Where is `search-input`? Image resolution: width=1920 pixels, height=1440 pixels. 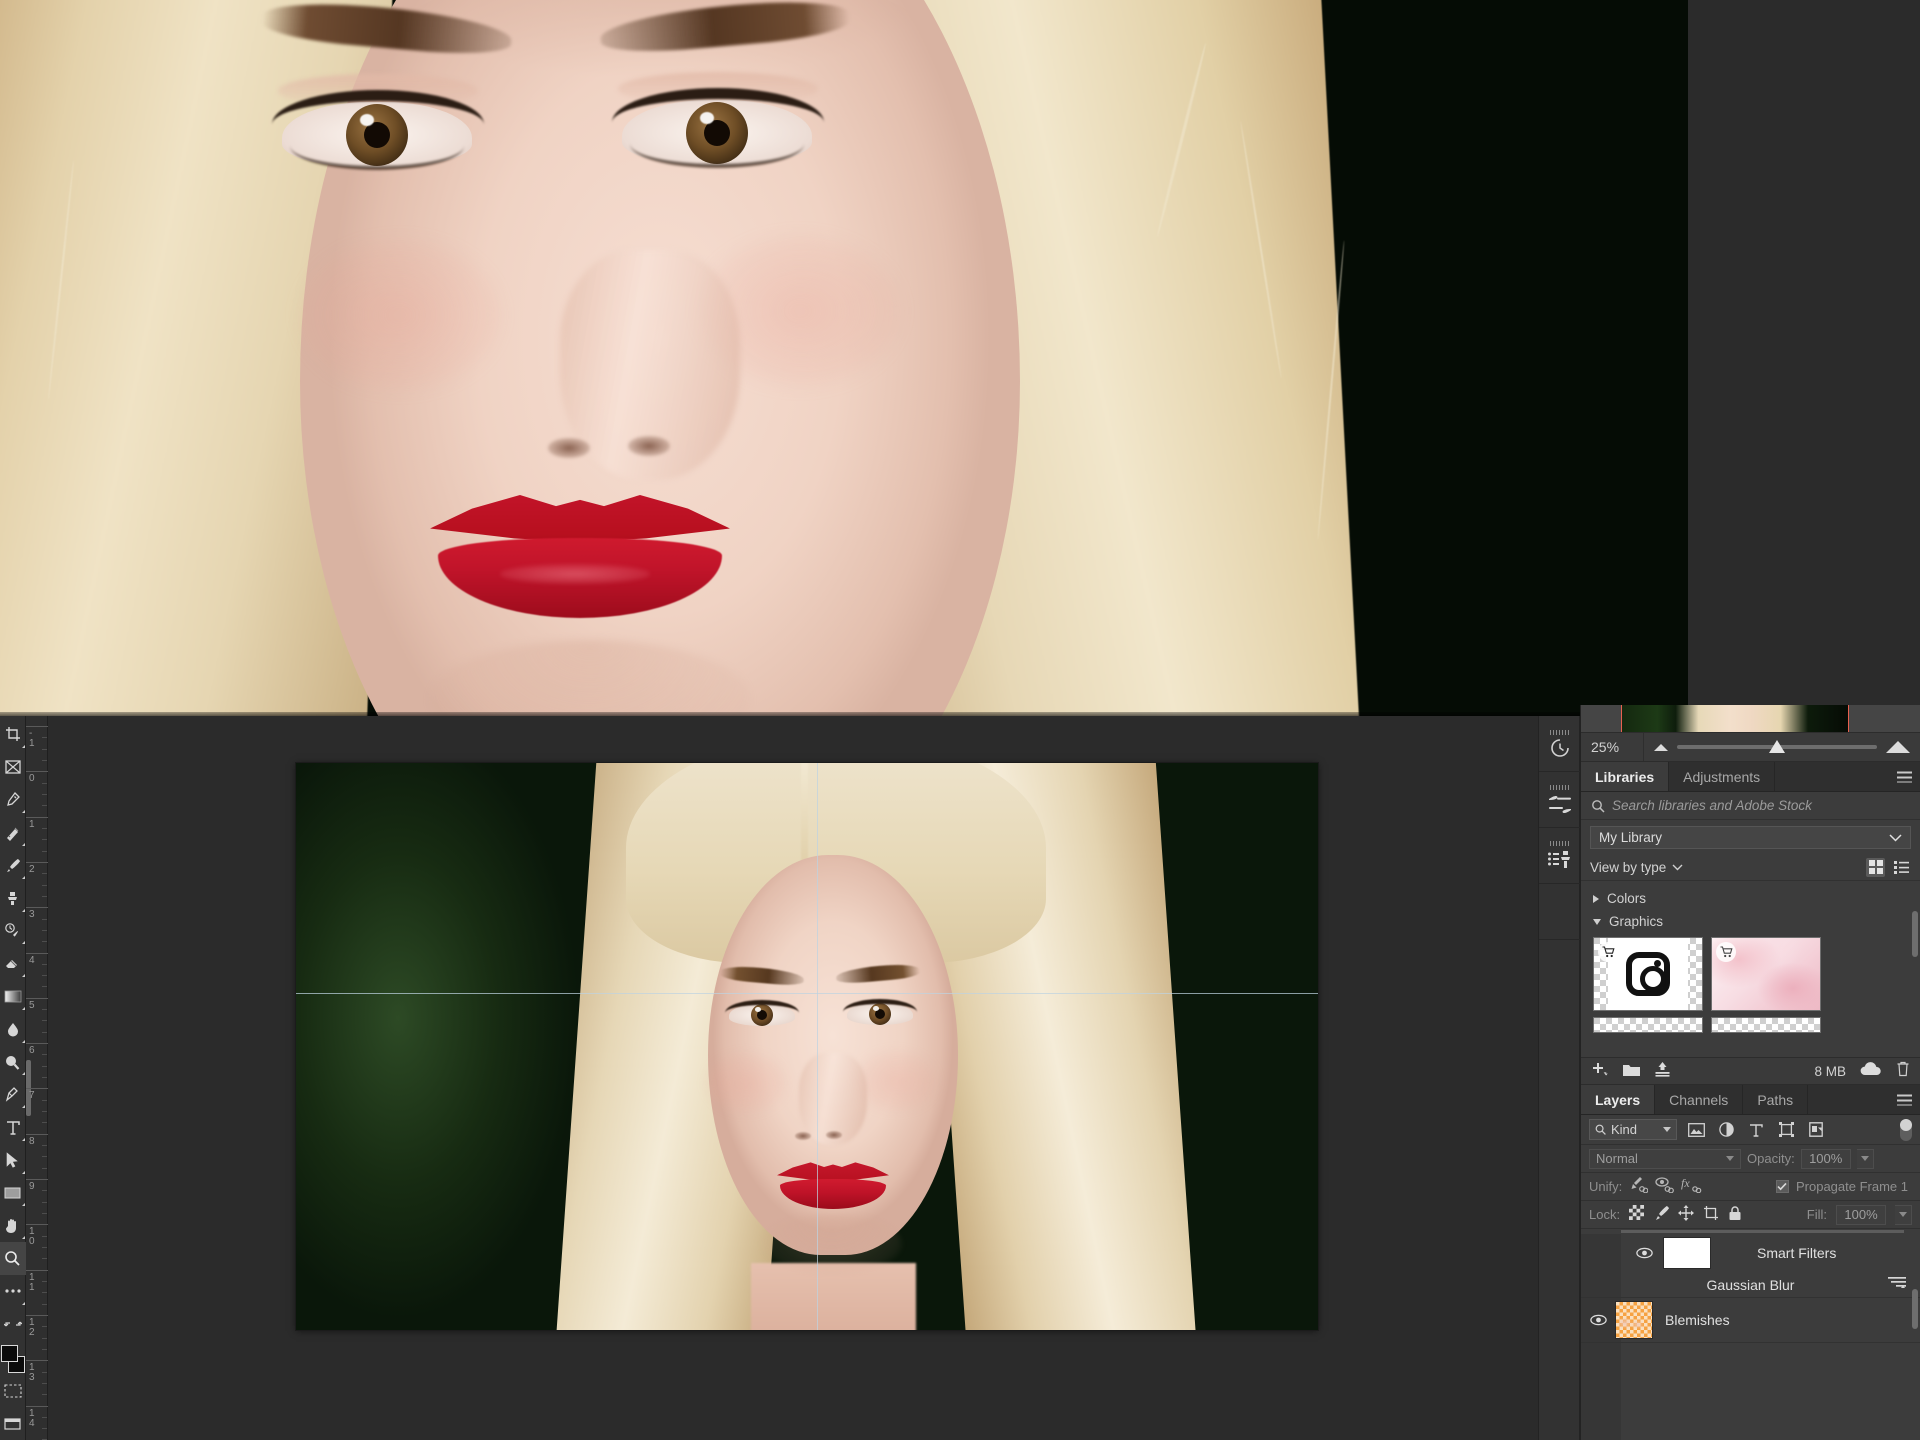
search-input is located at coordinates (1761, 805).